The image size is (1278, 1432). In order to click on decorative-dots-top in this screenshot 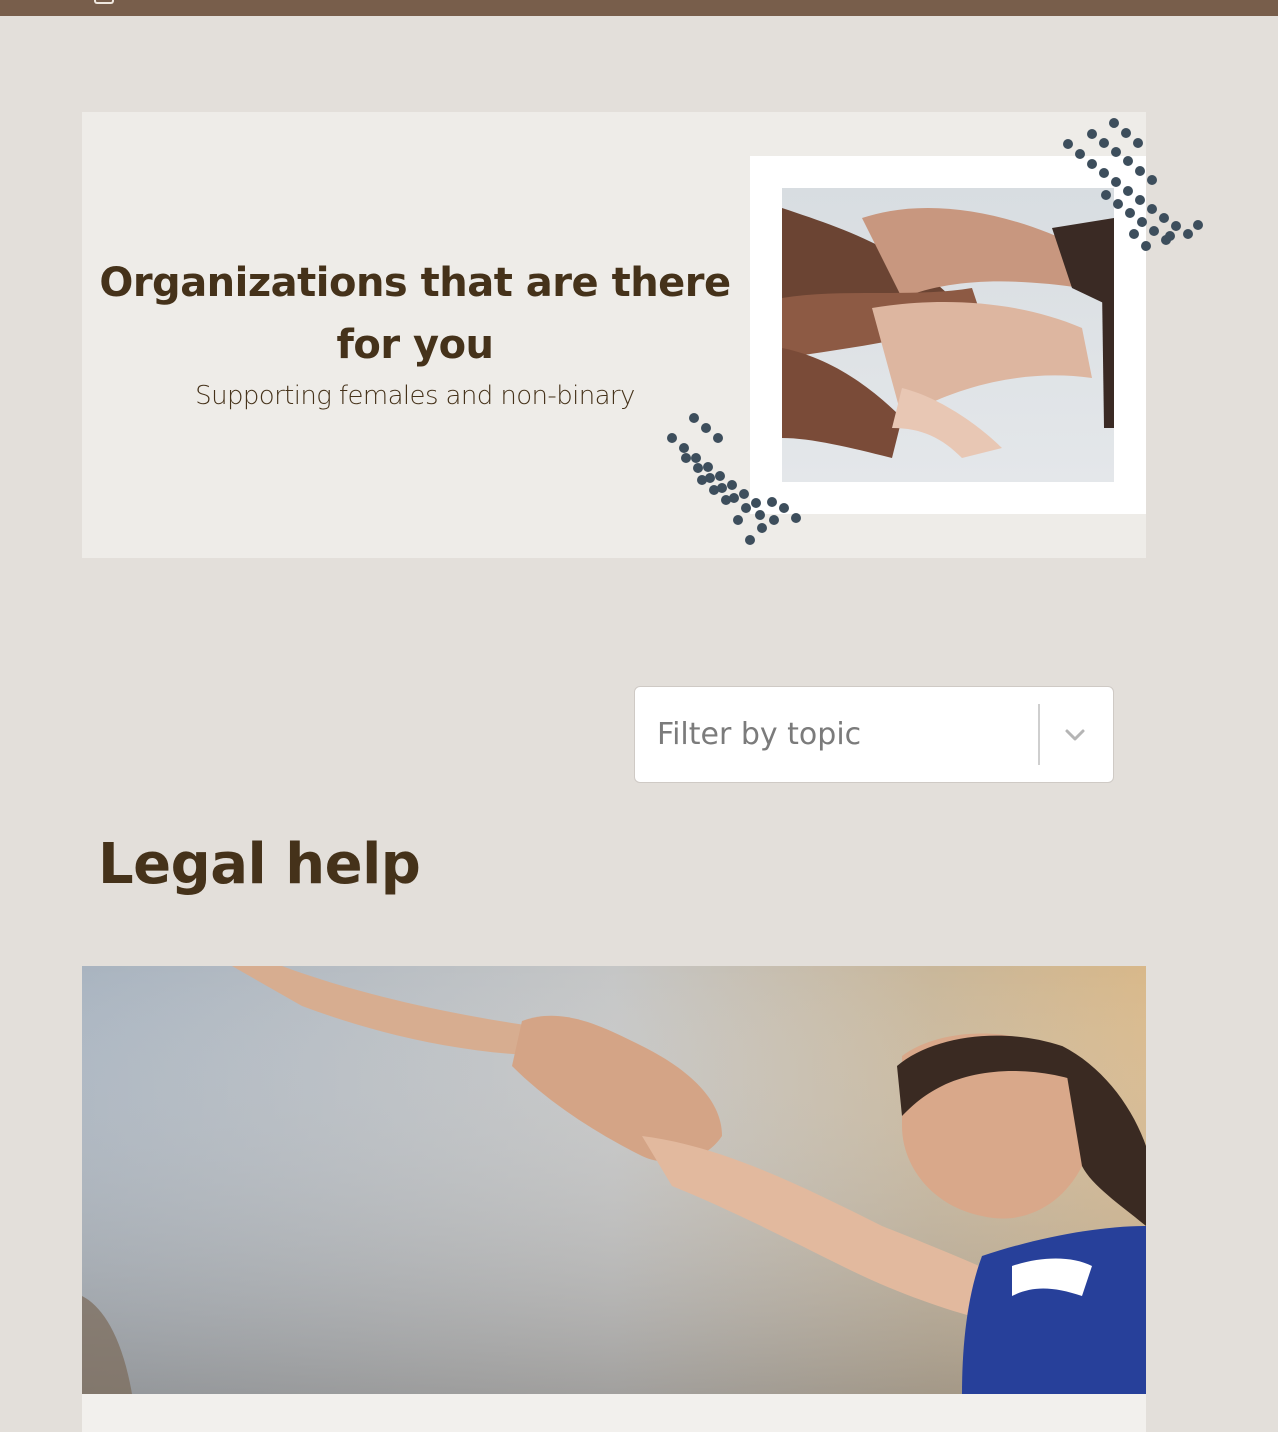, I will do `click(1131, 186)`.